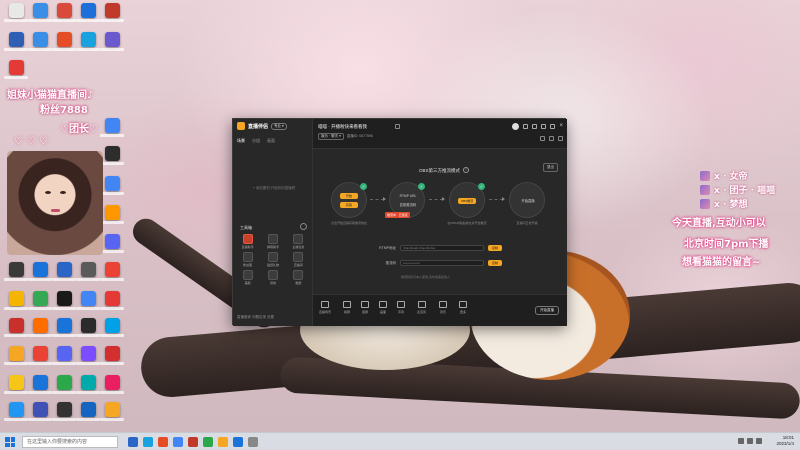  I want to click on copy-key-button: 复制, so click(495, 263).